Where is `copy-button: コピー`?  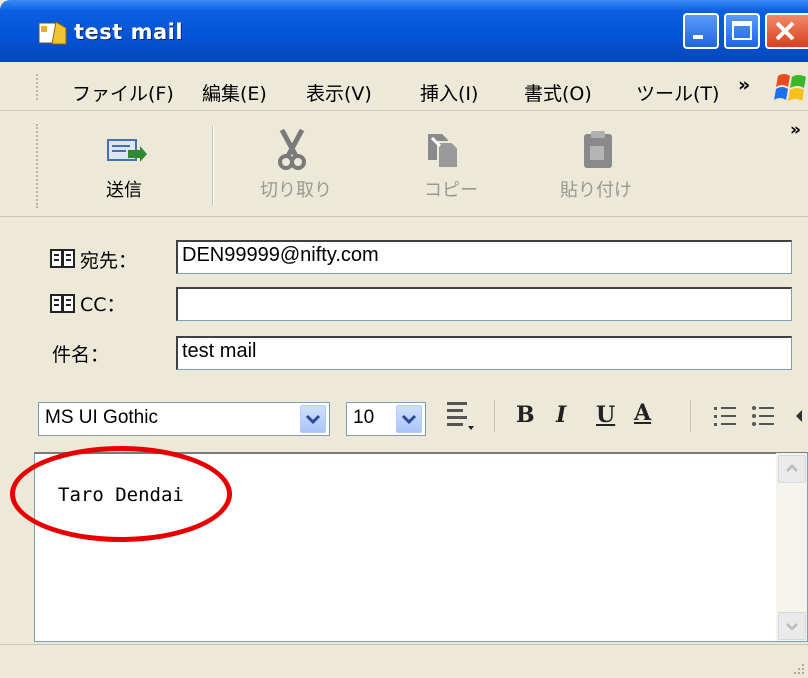 copy-button: コピー is located at coordinates (450, 167).